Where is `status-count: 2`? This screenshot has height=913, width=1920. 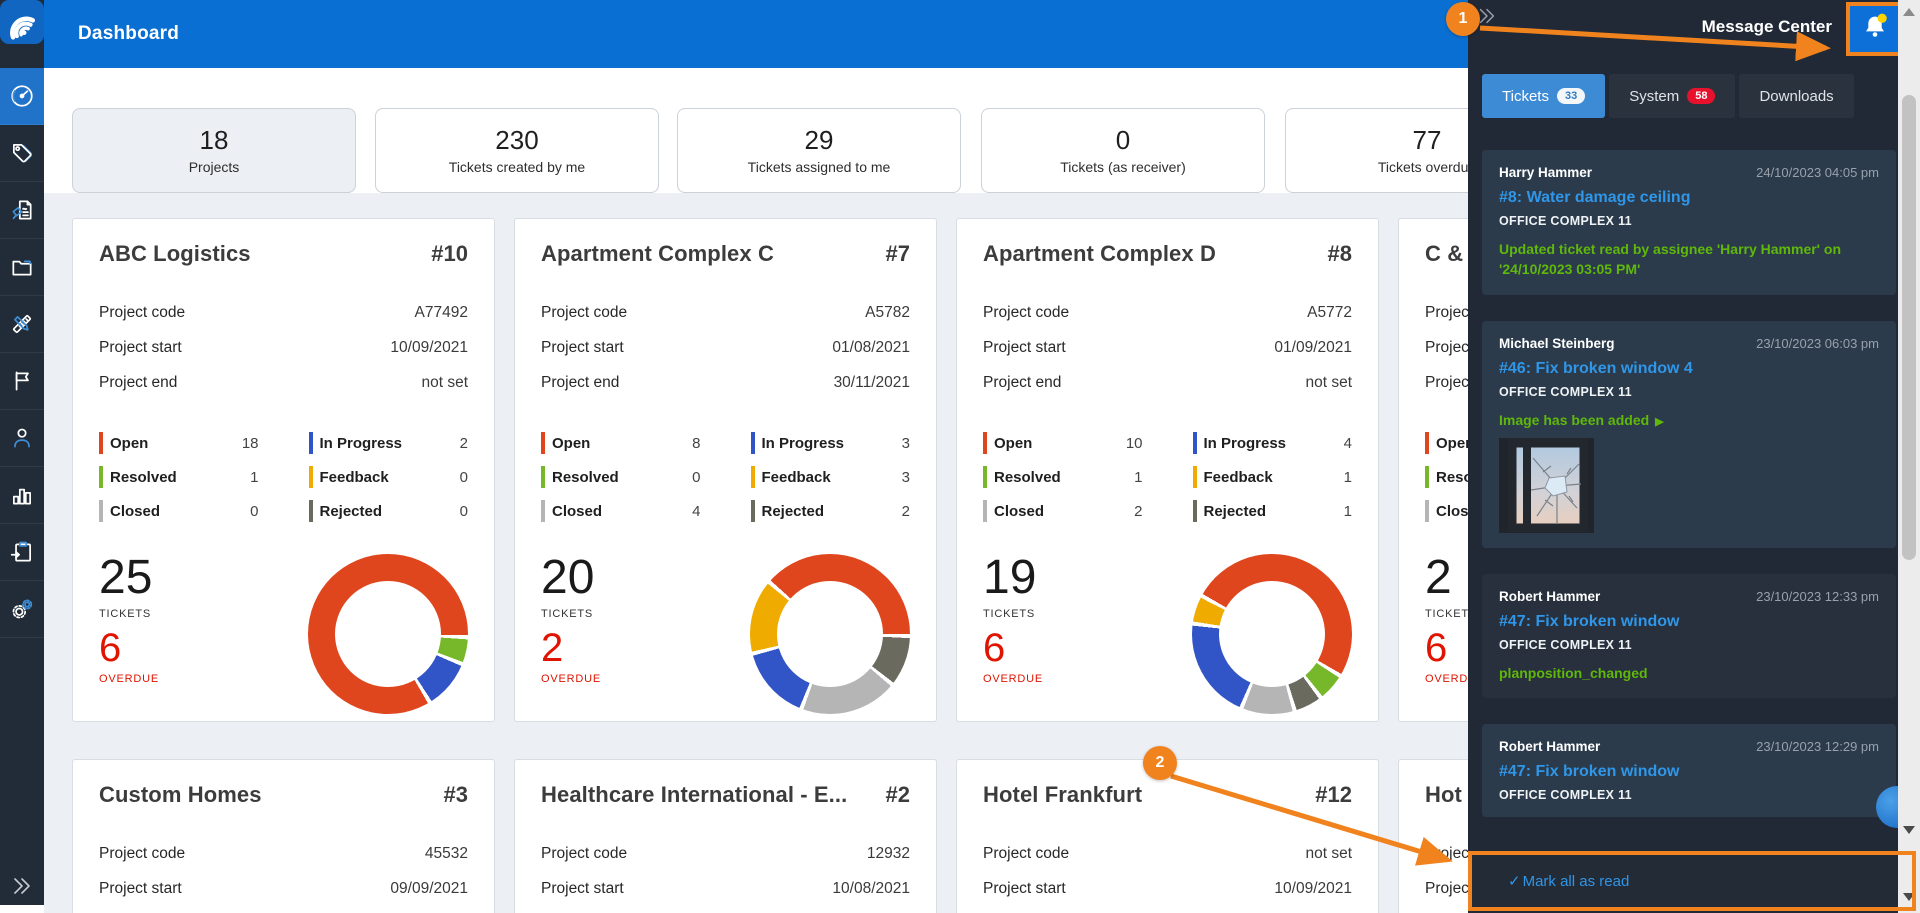
status-count: 2 is located at coordinates (1138, 511).